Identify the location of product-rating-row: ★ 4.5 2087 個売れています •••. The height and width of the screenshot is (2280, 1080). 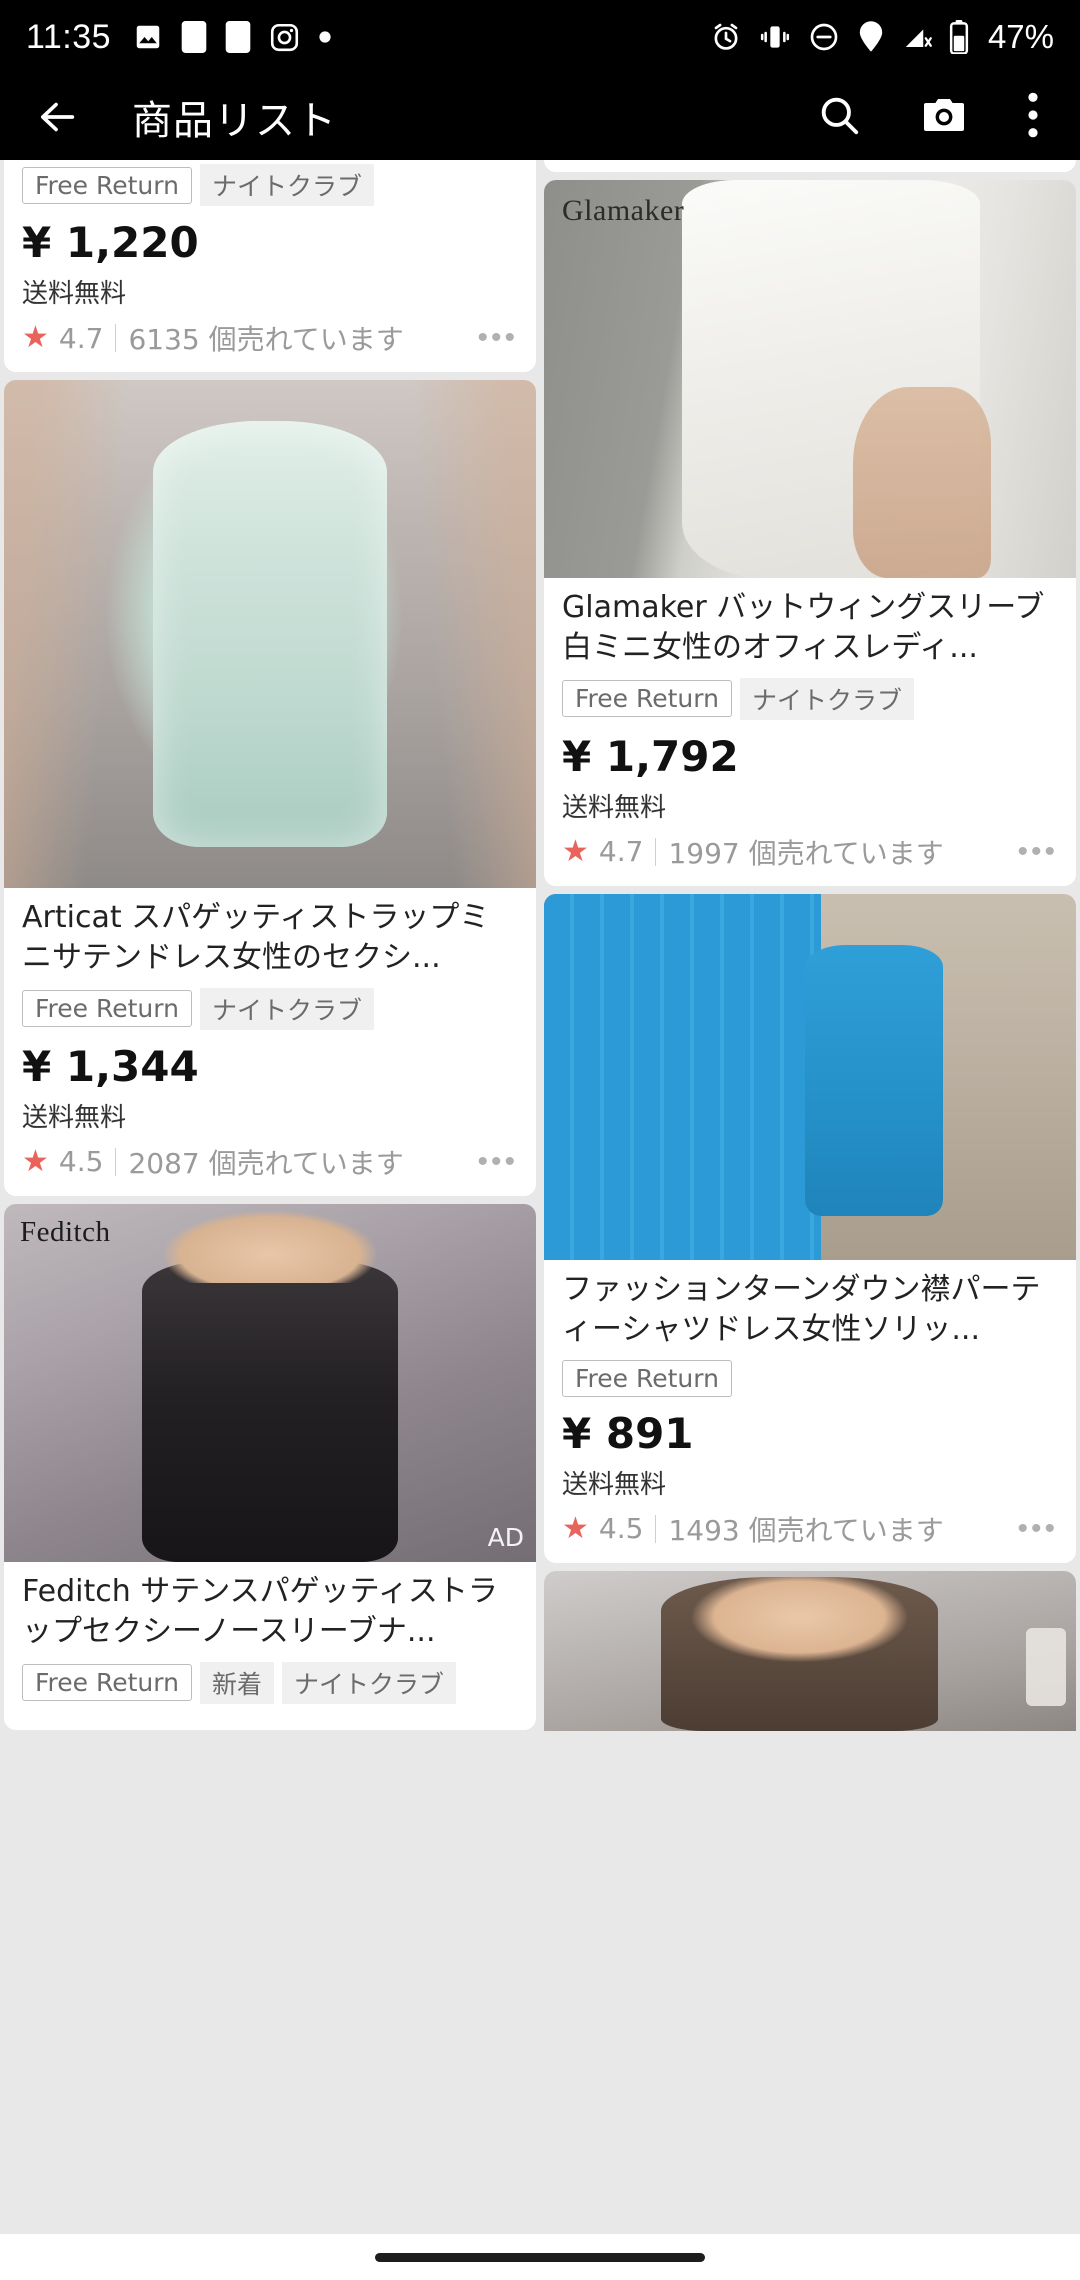
(270, 1162).